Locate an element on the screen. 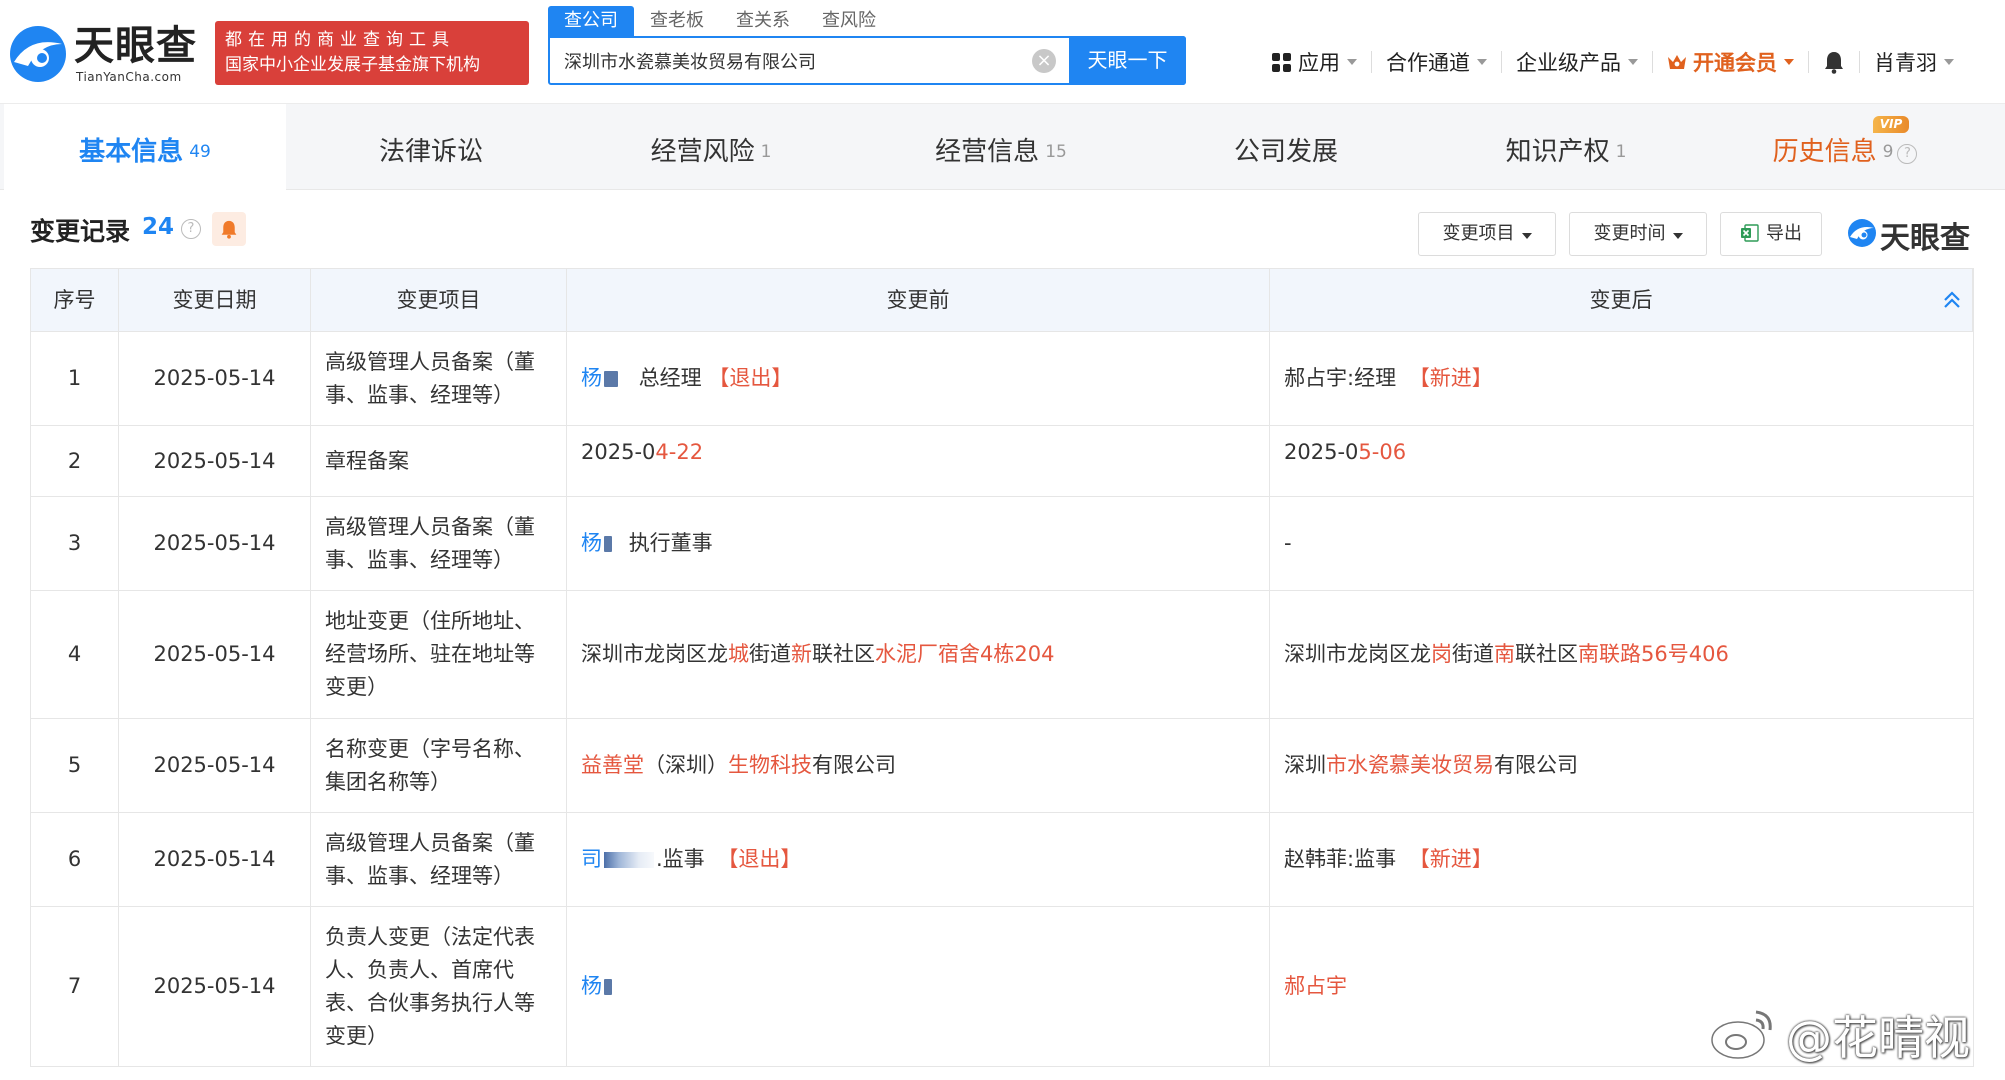 Image resolution: width=2005 pixels, height=1080 pixels. row-after: 郝占宇:经理 【新进】 is located at coordinates (1621, 378).